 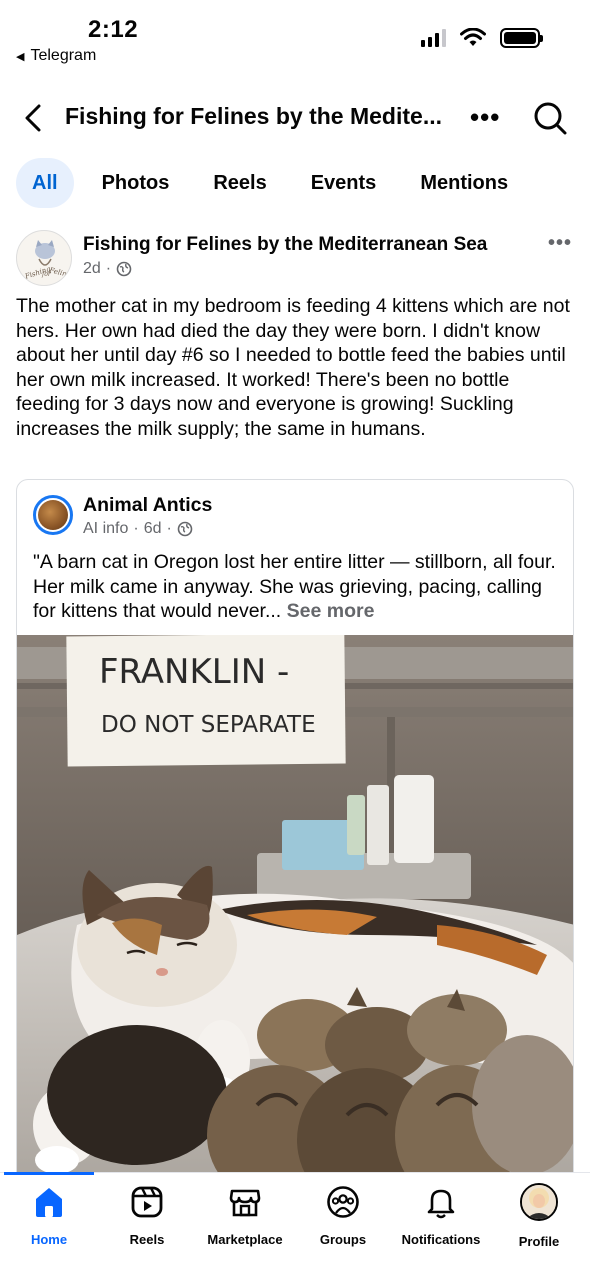 I want to click on shared-post-header: Animal Antics AI info · 6d ·, so click(x=293, y=518).